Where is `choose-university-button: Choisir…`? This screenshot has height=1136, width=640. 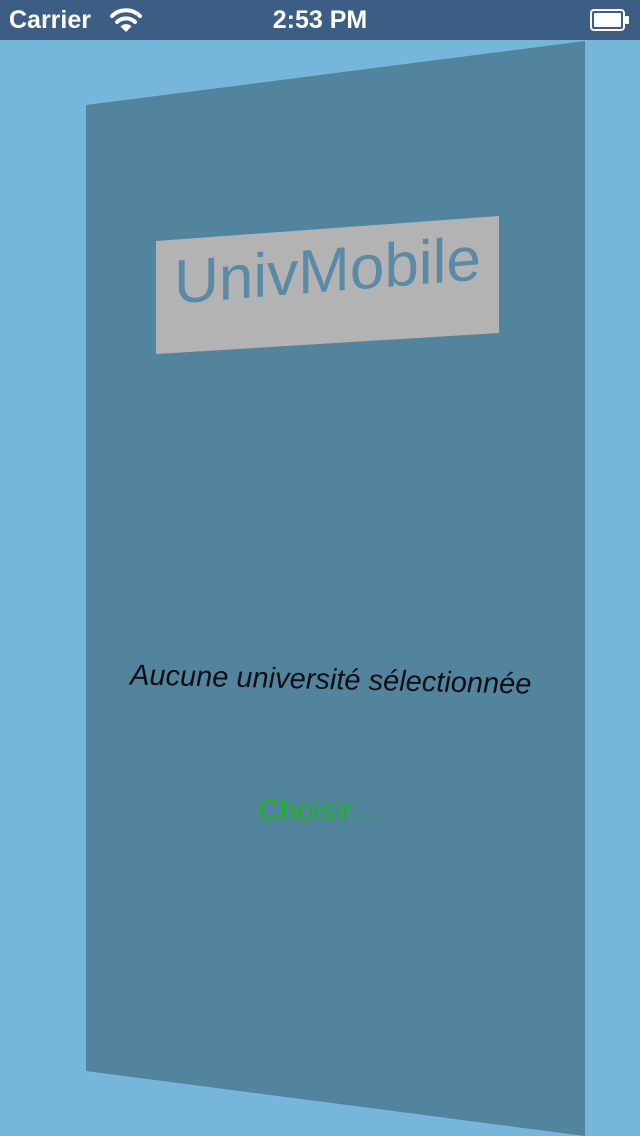
choose-university-button: Choisir… is located at coordinates (320, 811).